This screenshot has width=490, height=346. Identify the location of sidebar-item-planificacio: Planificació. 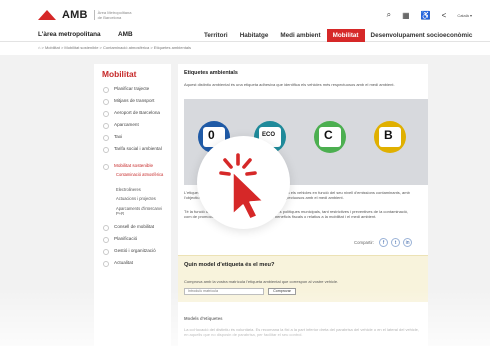
(136, 240).